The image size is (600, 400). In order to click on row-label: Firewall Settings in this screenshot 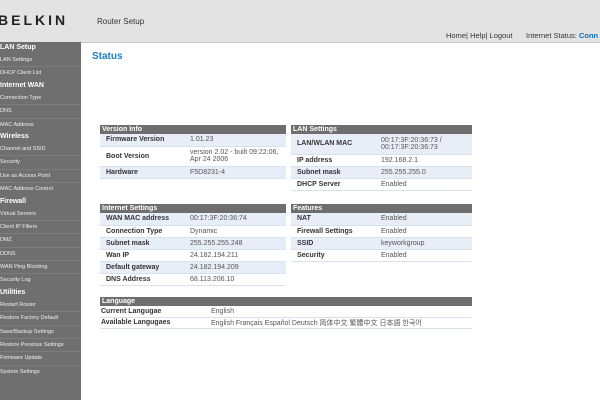, I will do `click(325, 231)`.